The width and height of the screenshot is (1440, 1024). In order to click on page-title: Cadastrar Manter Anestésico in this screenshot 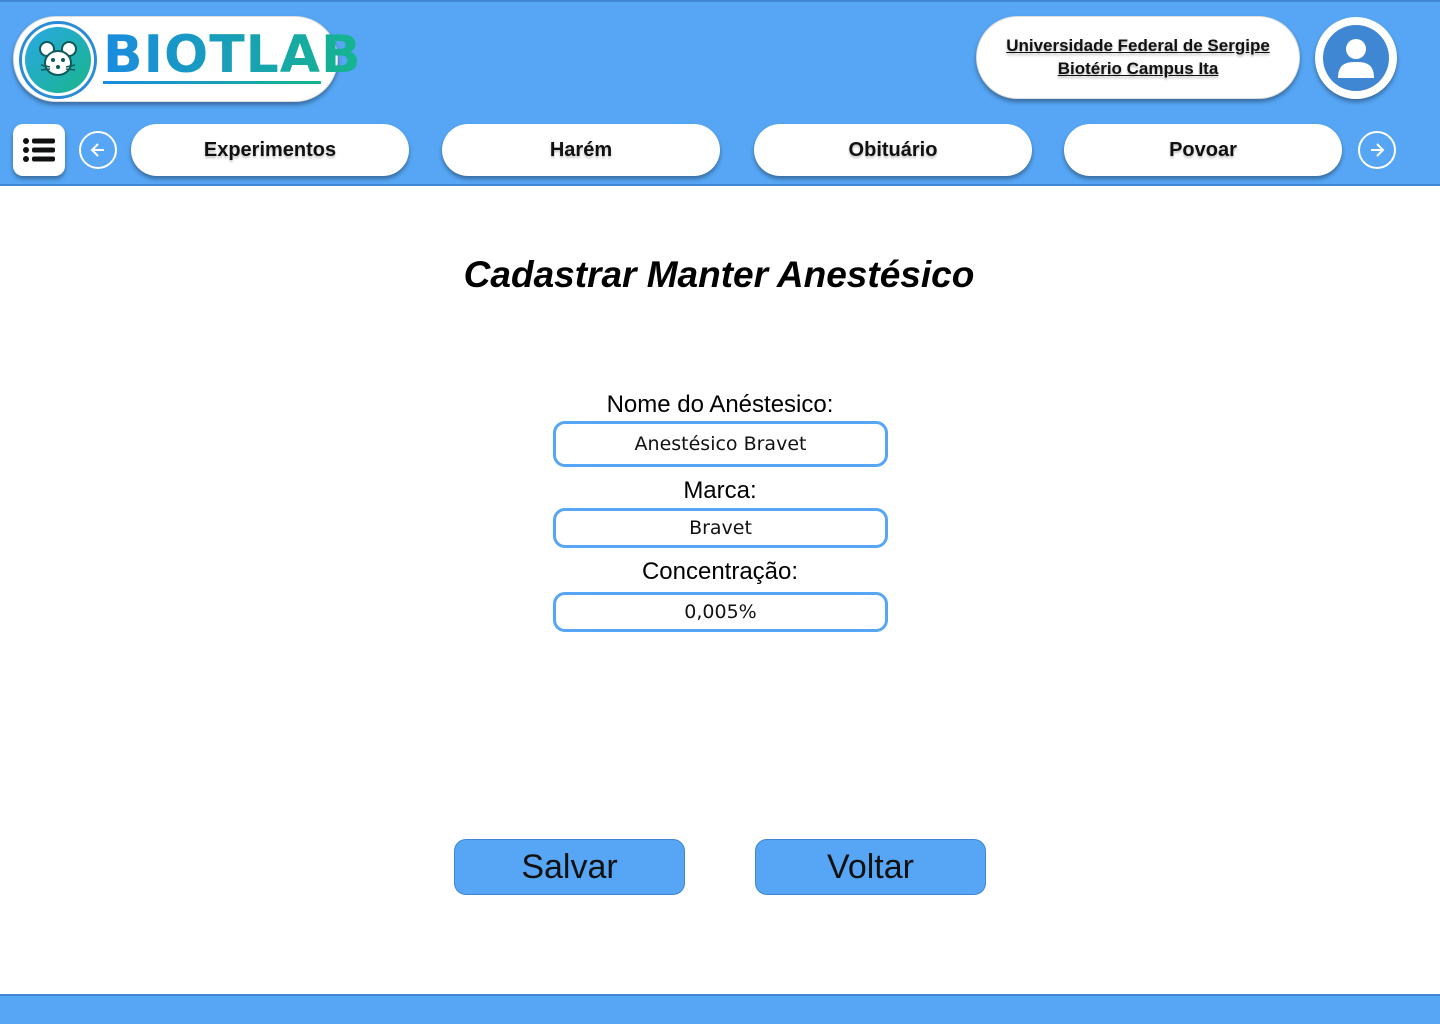, I will do `click(719, 274)`.